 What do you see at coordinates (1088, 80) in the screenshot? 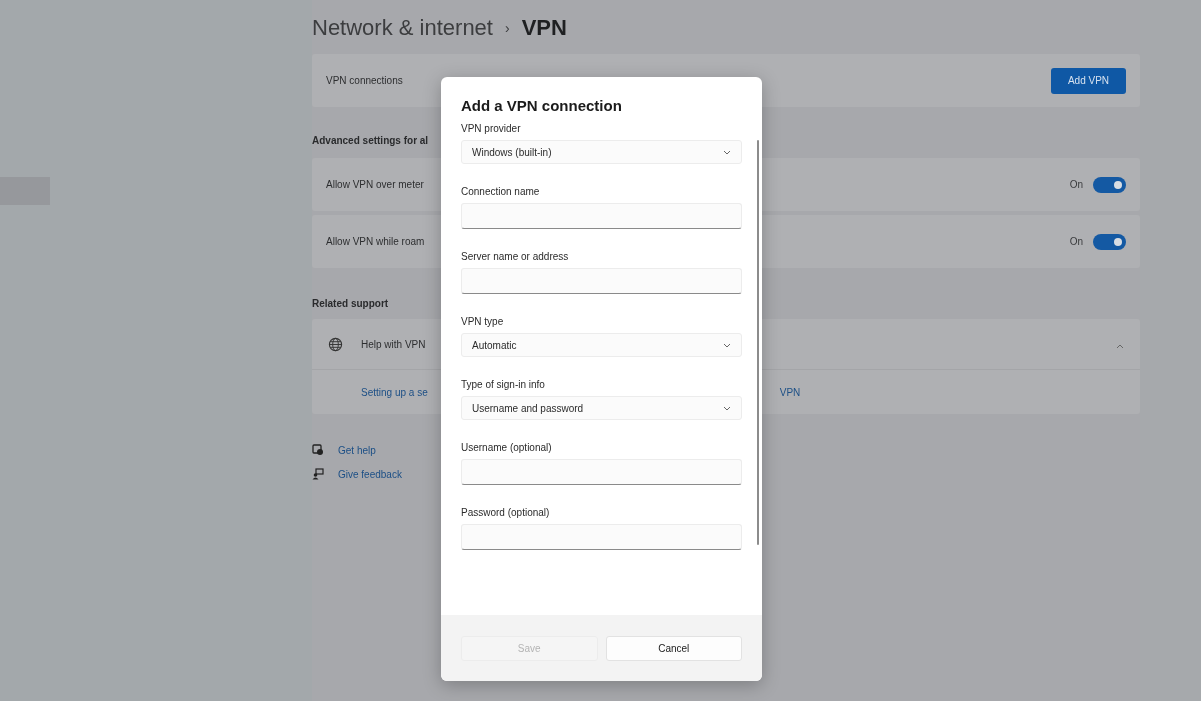
I see `add-vpn-button: Add VPN` at bounding box center [1088, 80].